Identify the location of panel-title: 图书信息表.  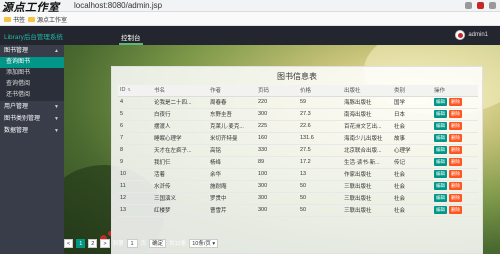
(297, 76).